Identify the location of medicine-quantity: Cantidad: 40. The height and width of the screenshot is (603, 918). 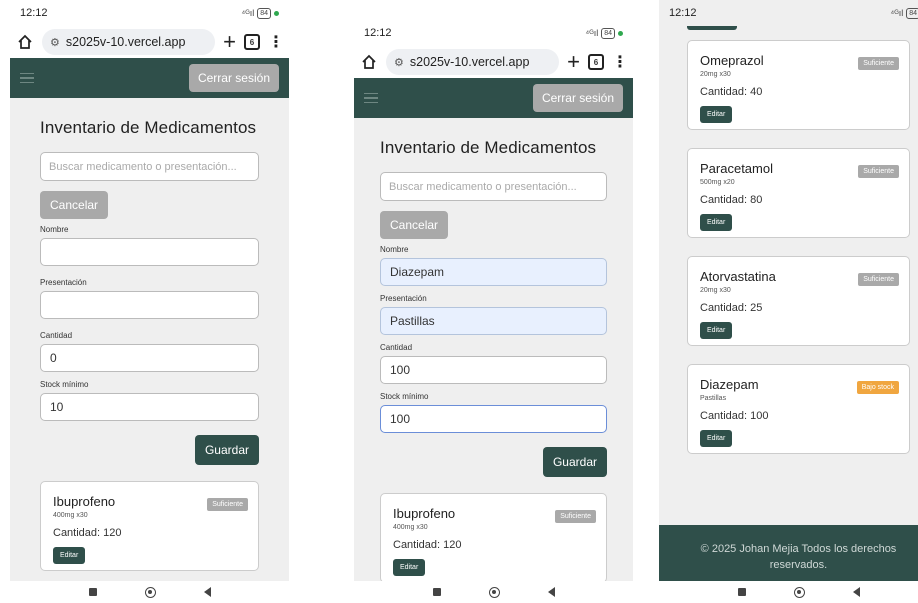
(731, 92).